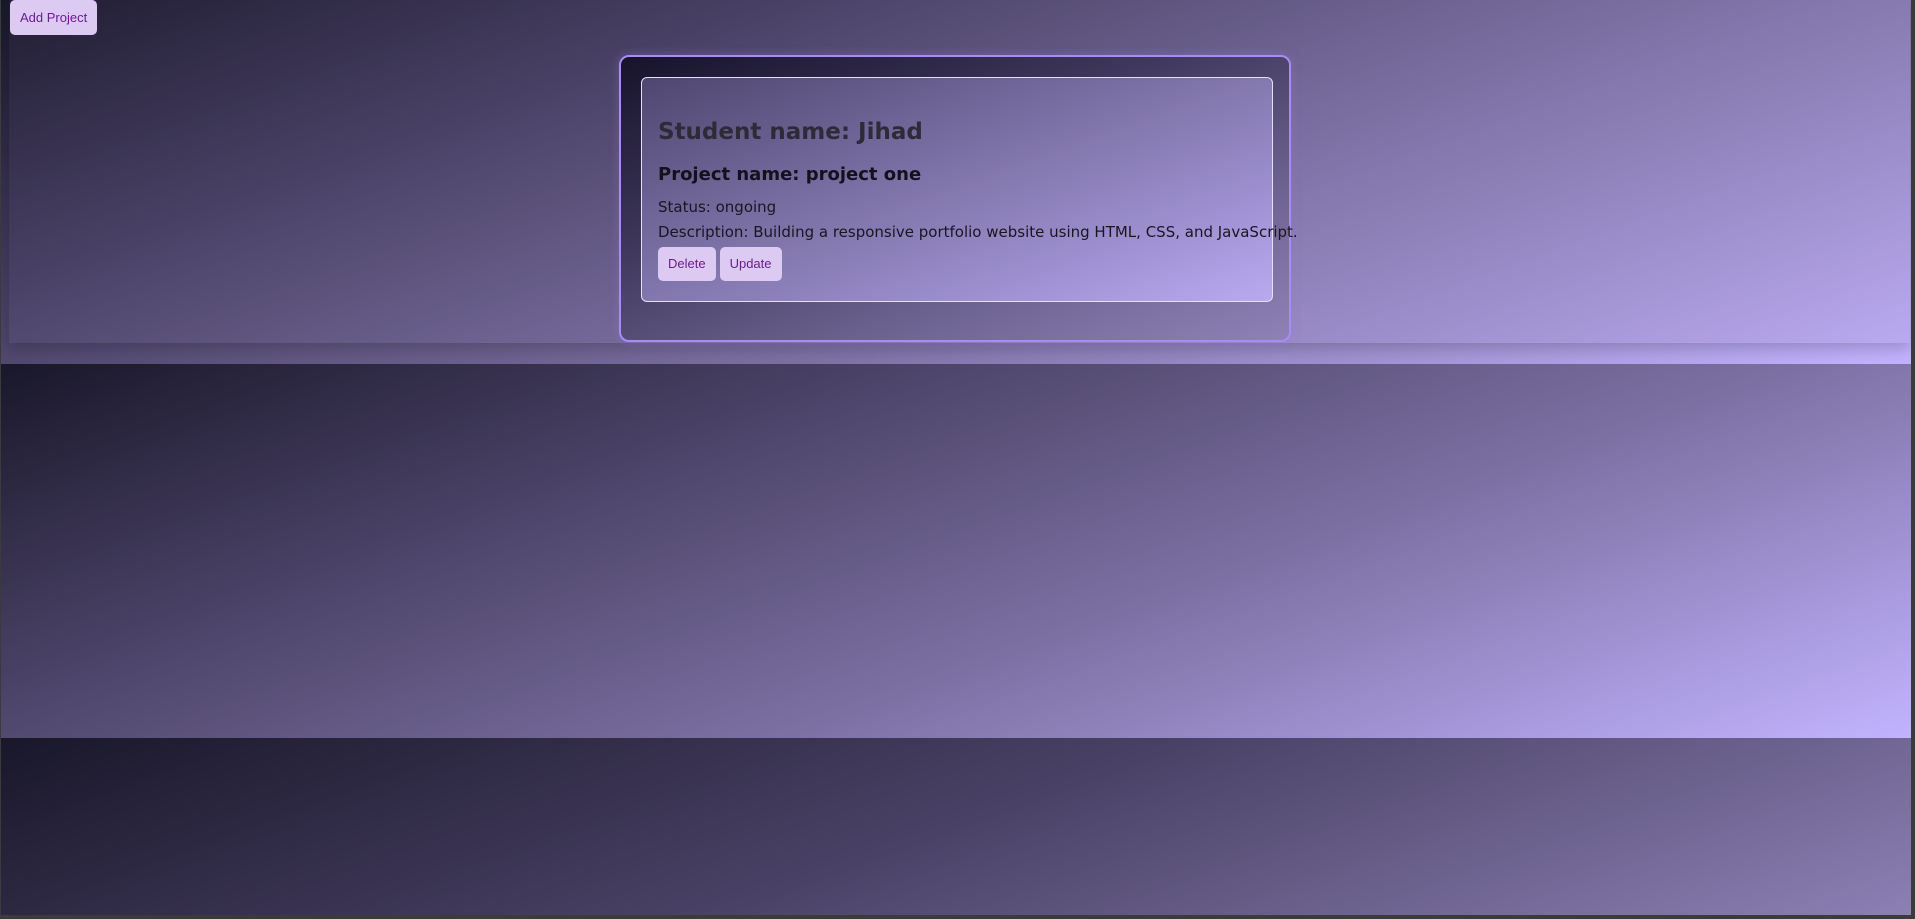  What do you see at coordinates (750, 264) in the screenshot?
I see `update-button: Update` at bounding box center [750, 264].